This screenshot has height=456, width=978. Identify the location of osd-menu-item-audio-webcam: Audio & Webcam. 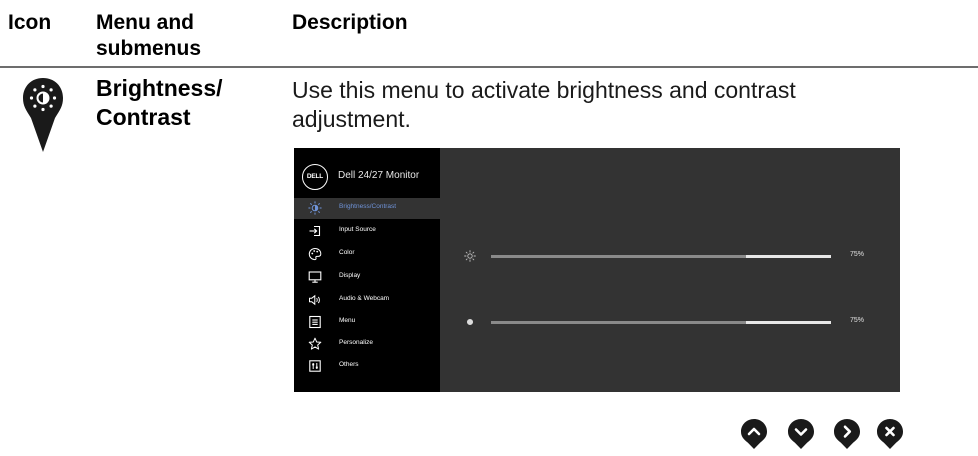
(367, 300).